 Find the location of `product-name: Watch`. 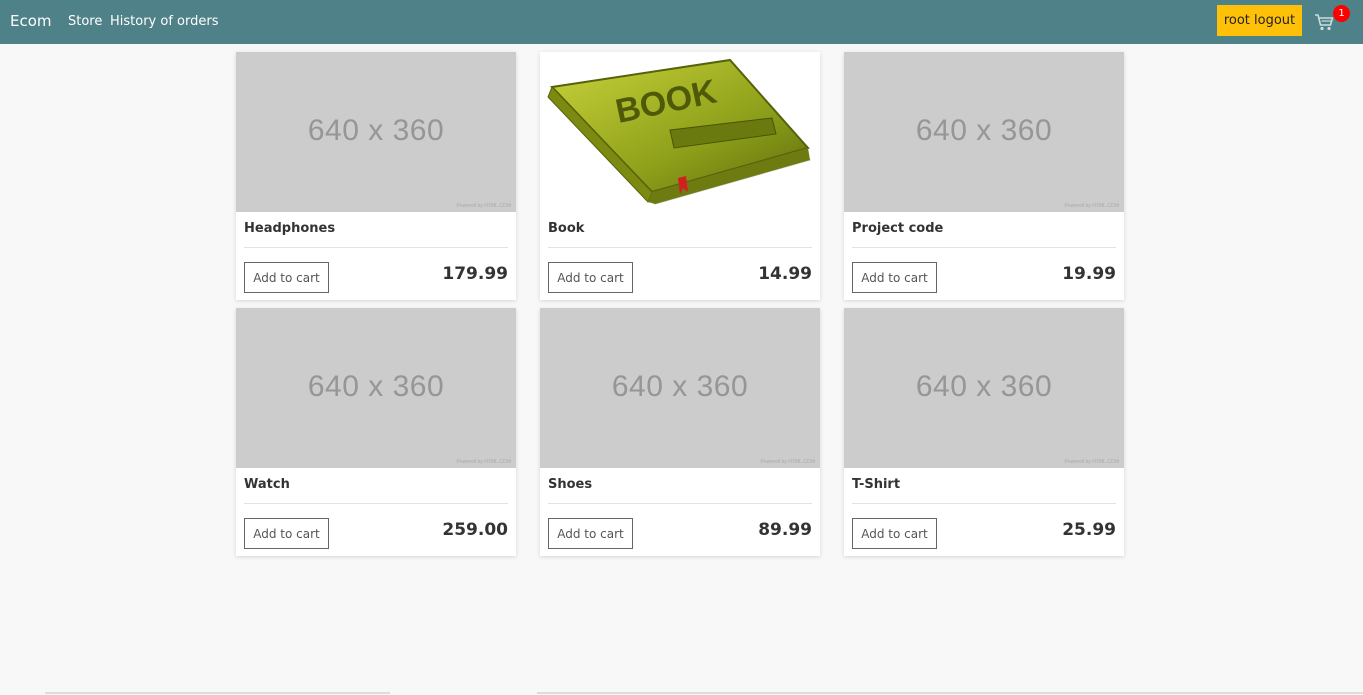

product-name: Watch is located at coordinates (267, 484).